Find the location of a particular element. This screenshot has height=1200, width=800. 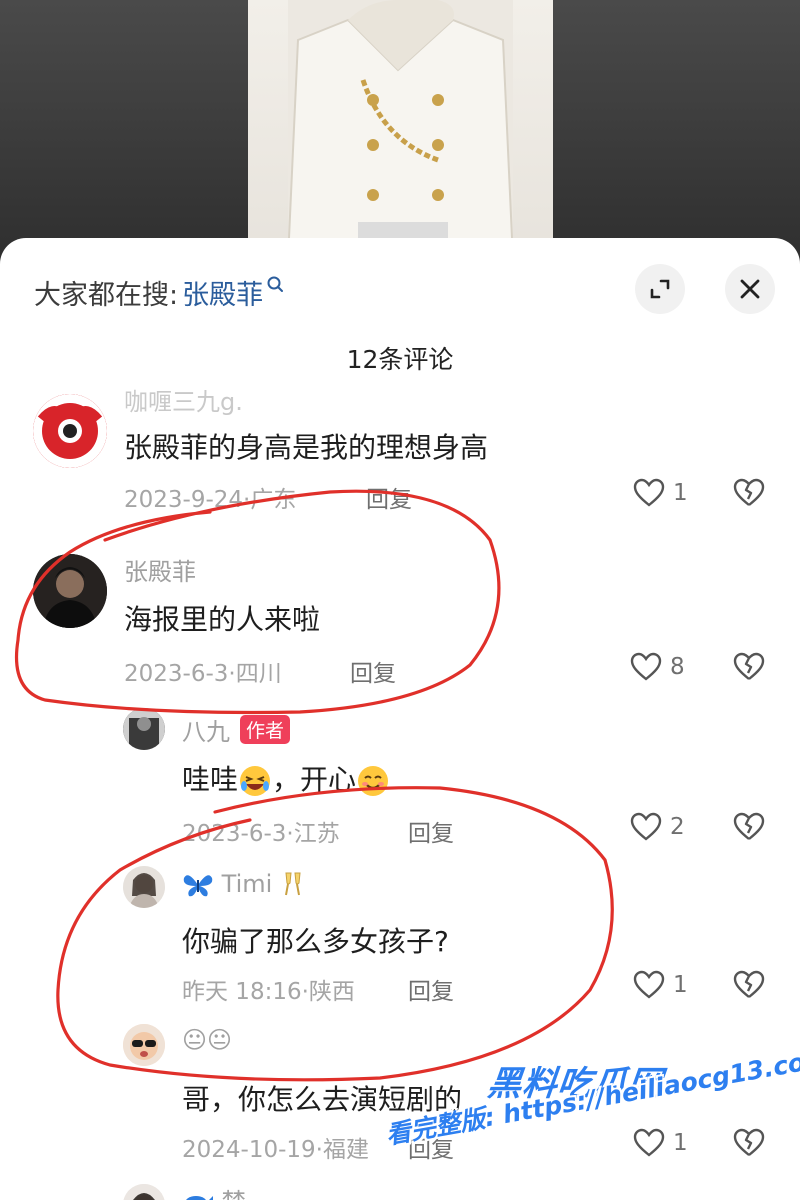

comment-text: 你骗了那么多女孩子? is located at coordinates (315, 941).